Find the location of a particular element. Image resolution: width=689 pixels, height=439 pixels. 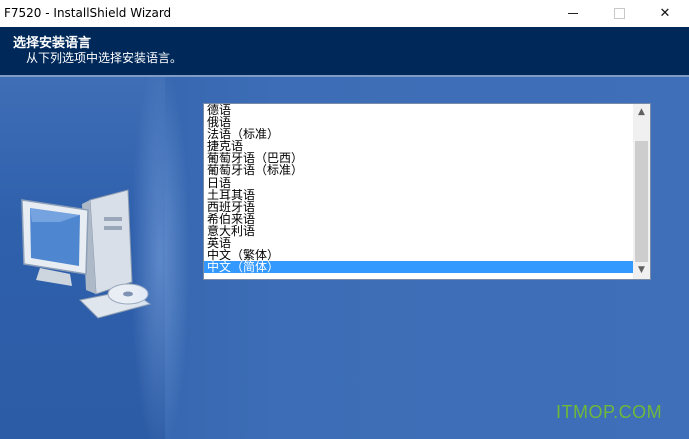

list-item: 西班牙语 is located at coordinates (418, 207).